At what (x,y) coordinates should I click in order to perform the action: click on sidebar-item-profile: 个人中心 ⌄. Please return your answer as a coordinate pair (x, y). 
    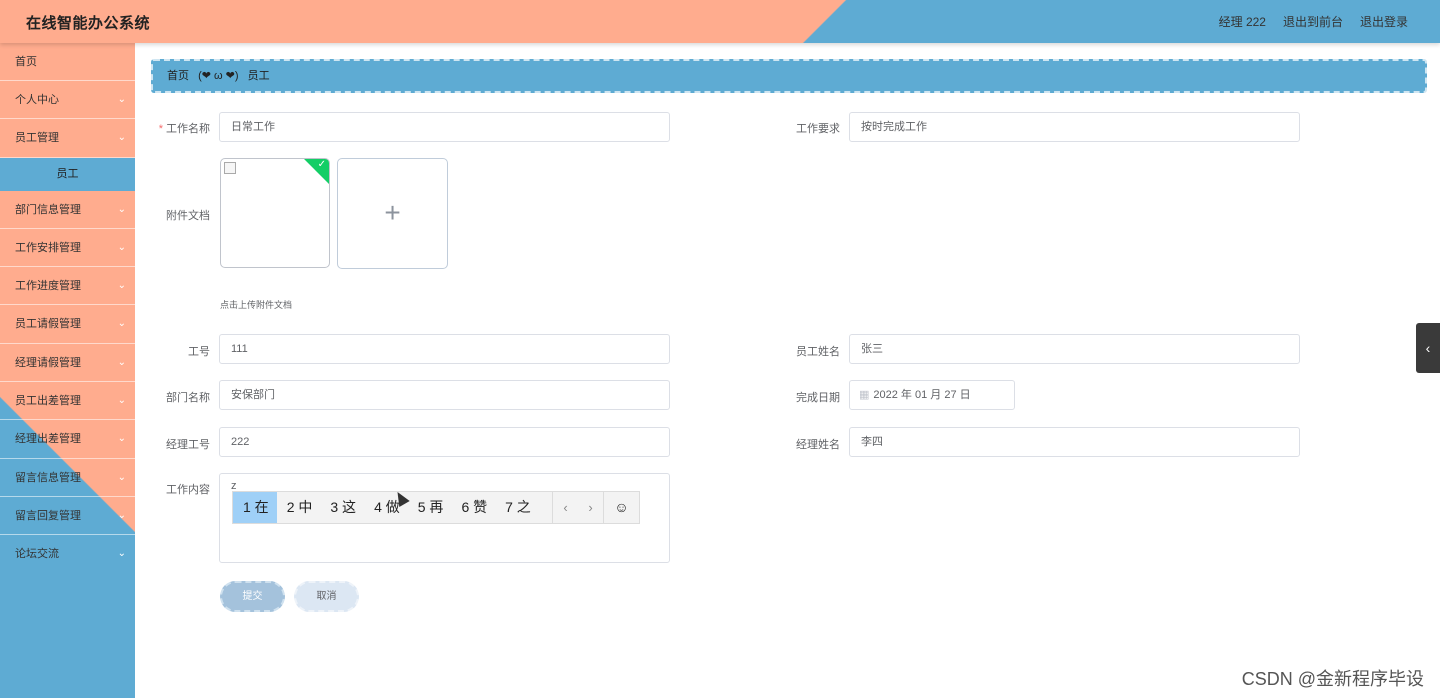
    Looking at the image, I should click on (67, 100).